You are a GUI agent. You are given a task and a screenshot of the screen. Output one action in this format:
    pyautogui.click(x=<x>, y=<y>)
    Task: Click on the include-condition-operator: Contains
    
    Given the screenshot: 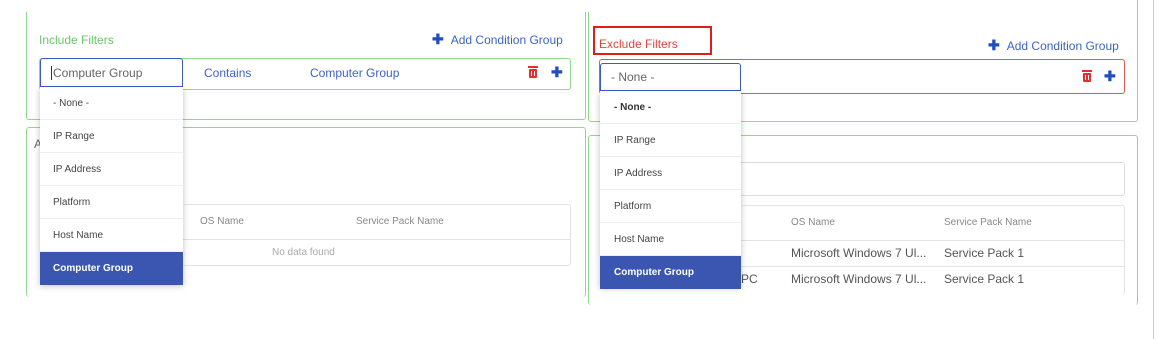 What is the action you would take?
    pyautogui.click(x=227, y=73)
    